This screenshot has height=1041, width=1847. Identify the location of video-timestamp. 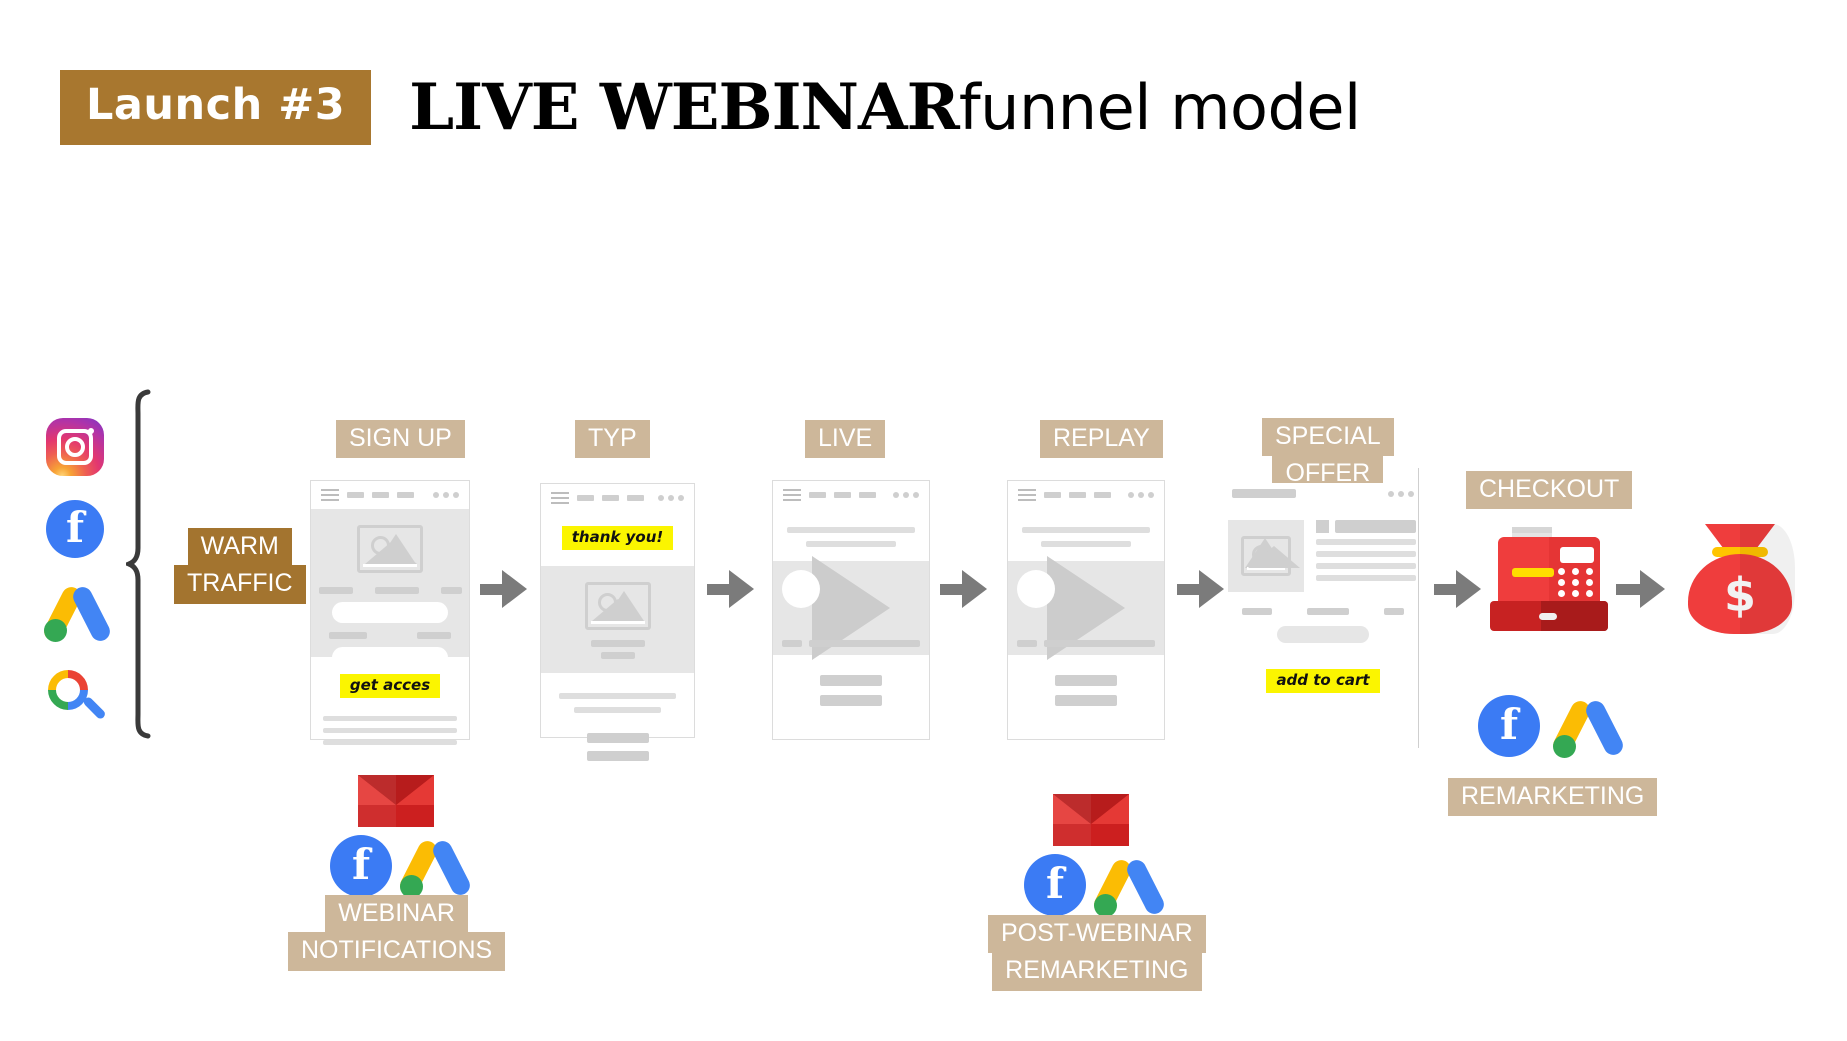
(1027, 643).